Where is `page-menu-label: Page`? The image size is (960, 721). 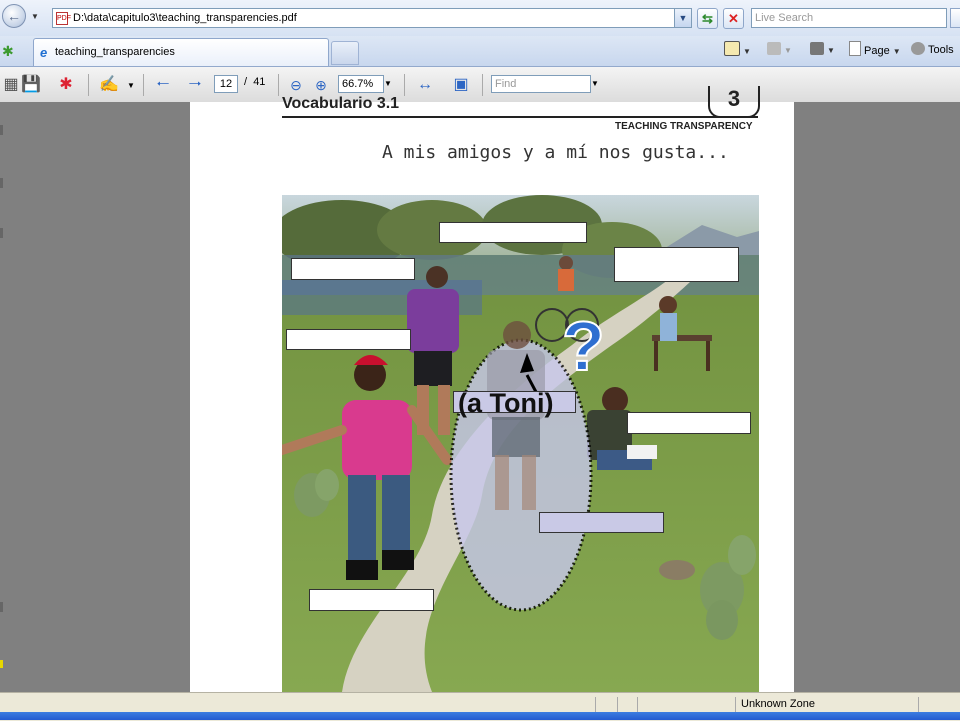
page-menu-label: Page is located at coordinates (877, 51).